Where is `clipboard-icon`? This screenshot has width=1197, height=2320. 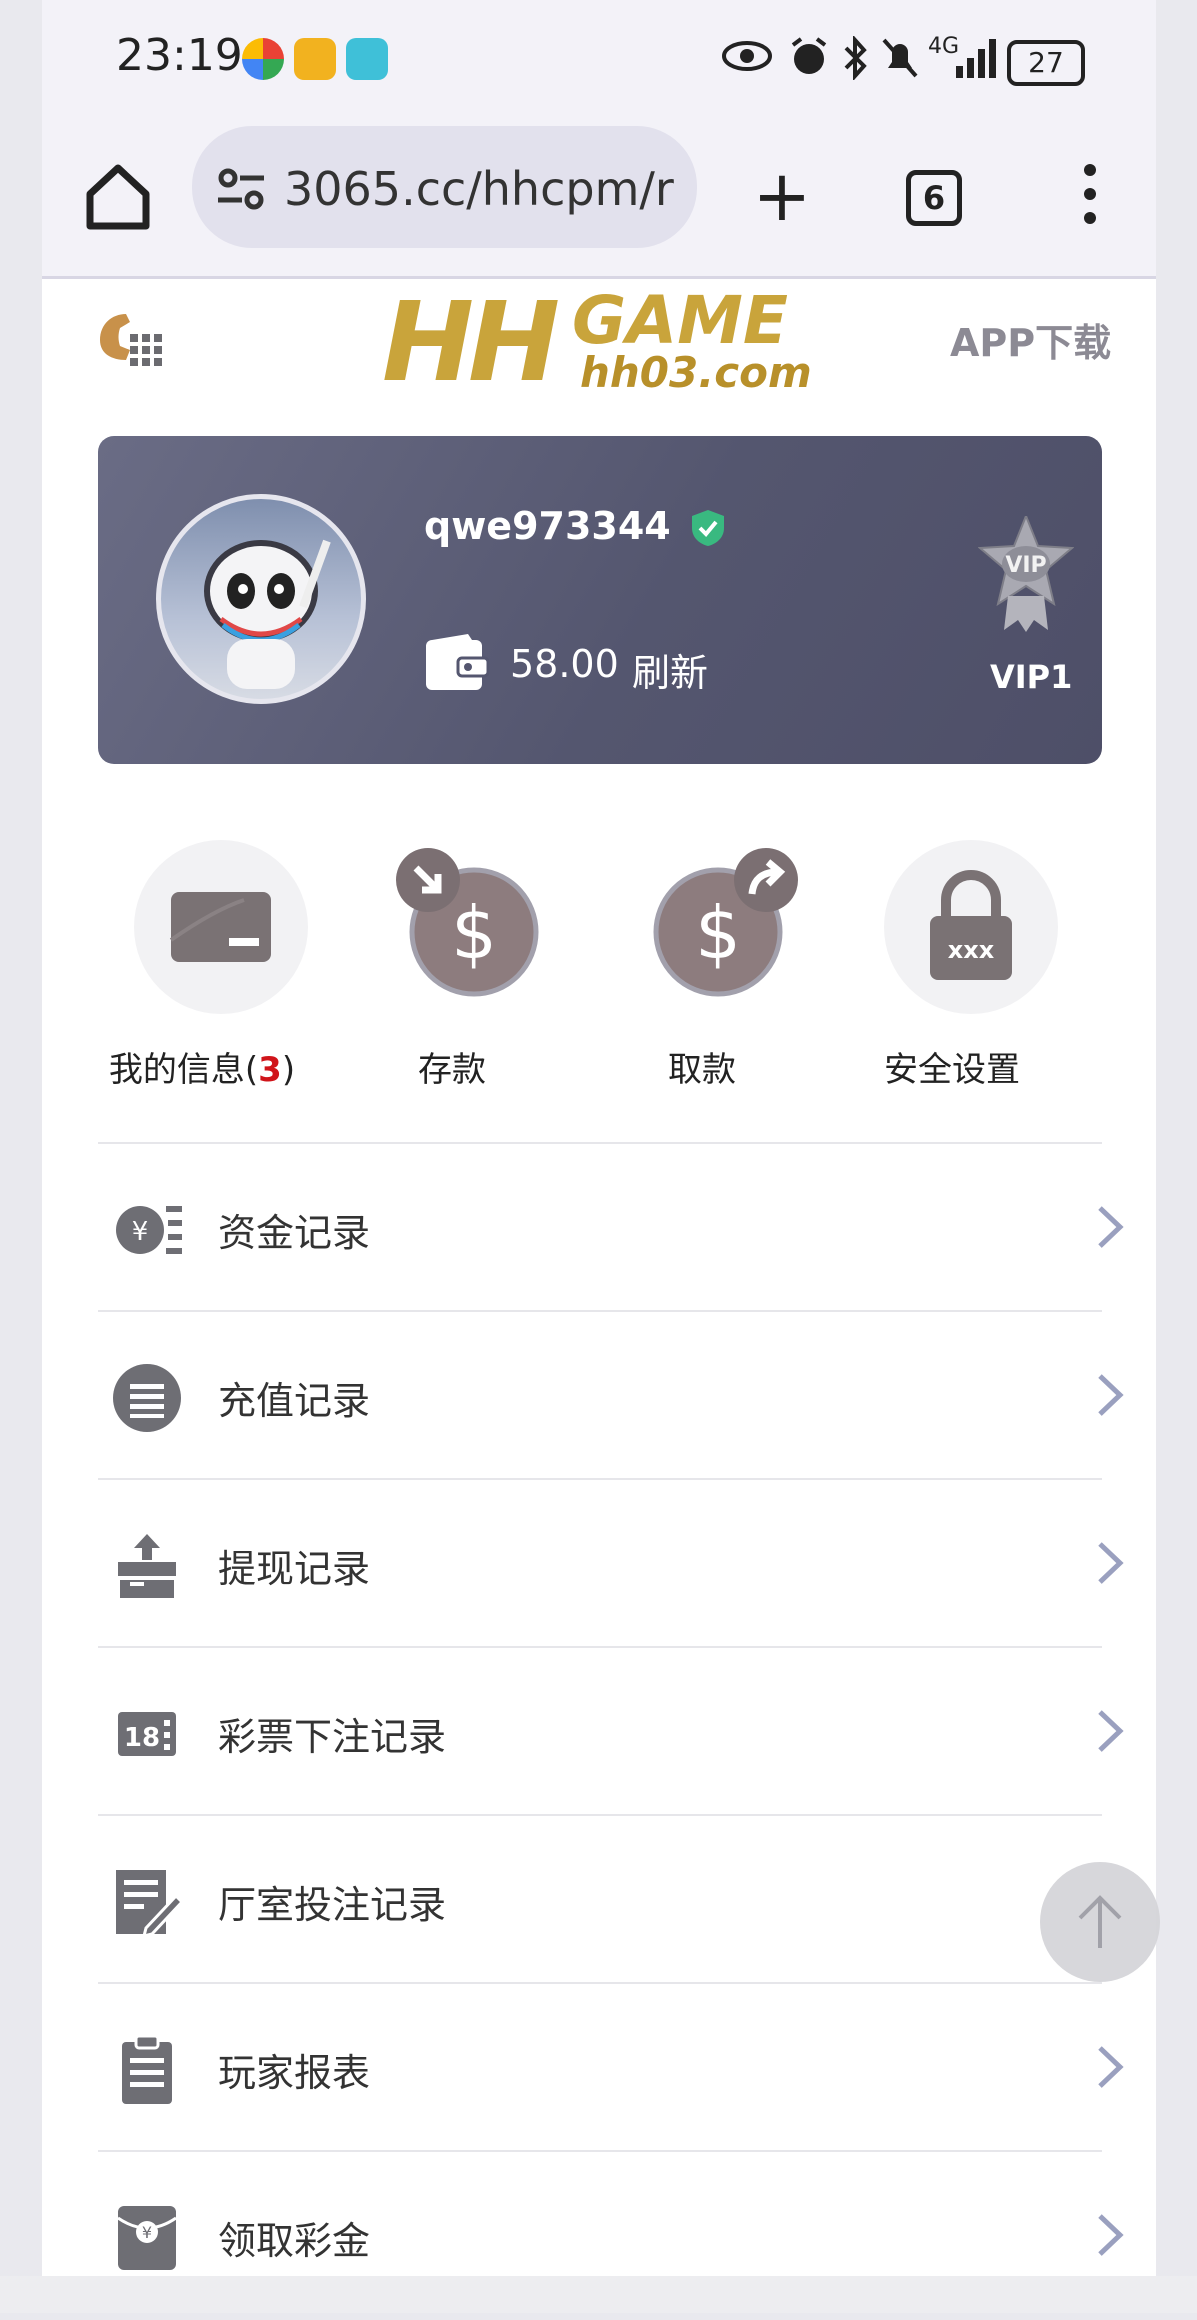 clipboard-icon is located at coordinates (147, 2069).